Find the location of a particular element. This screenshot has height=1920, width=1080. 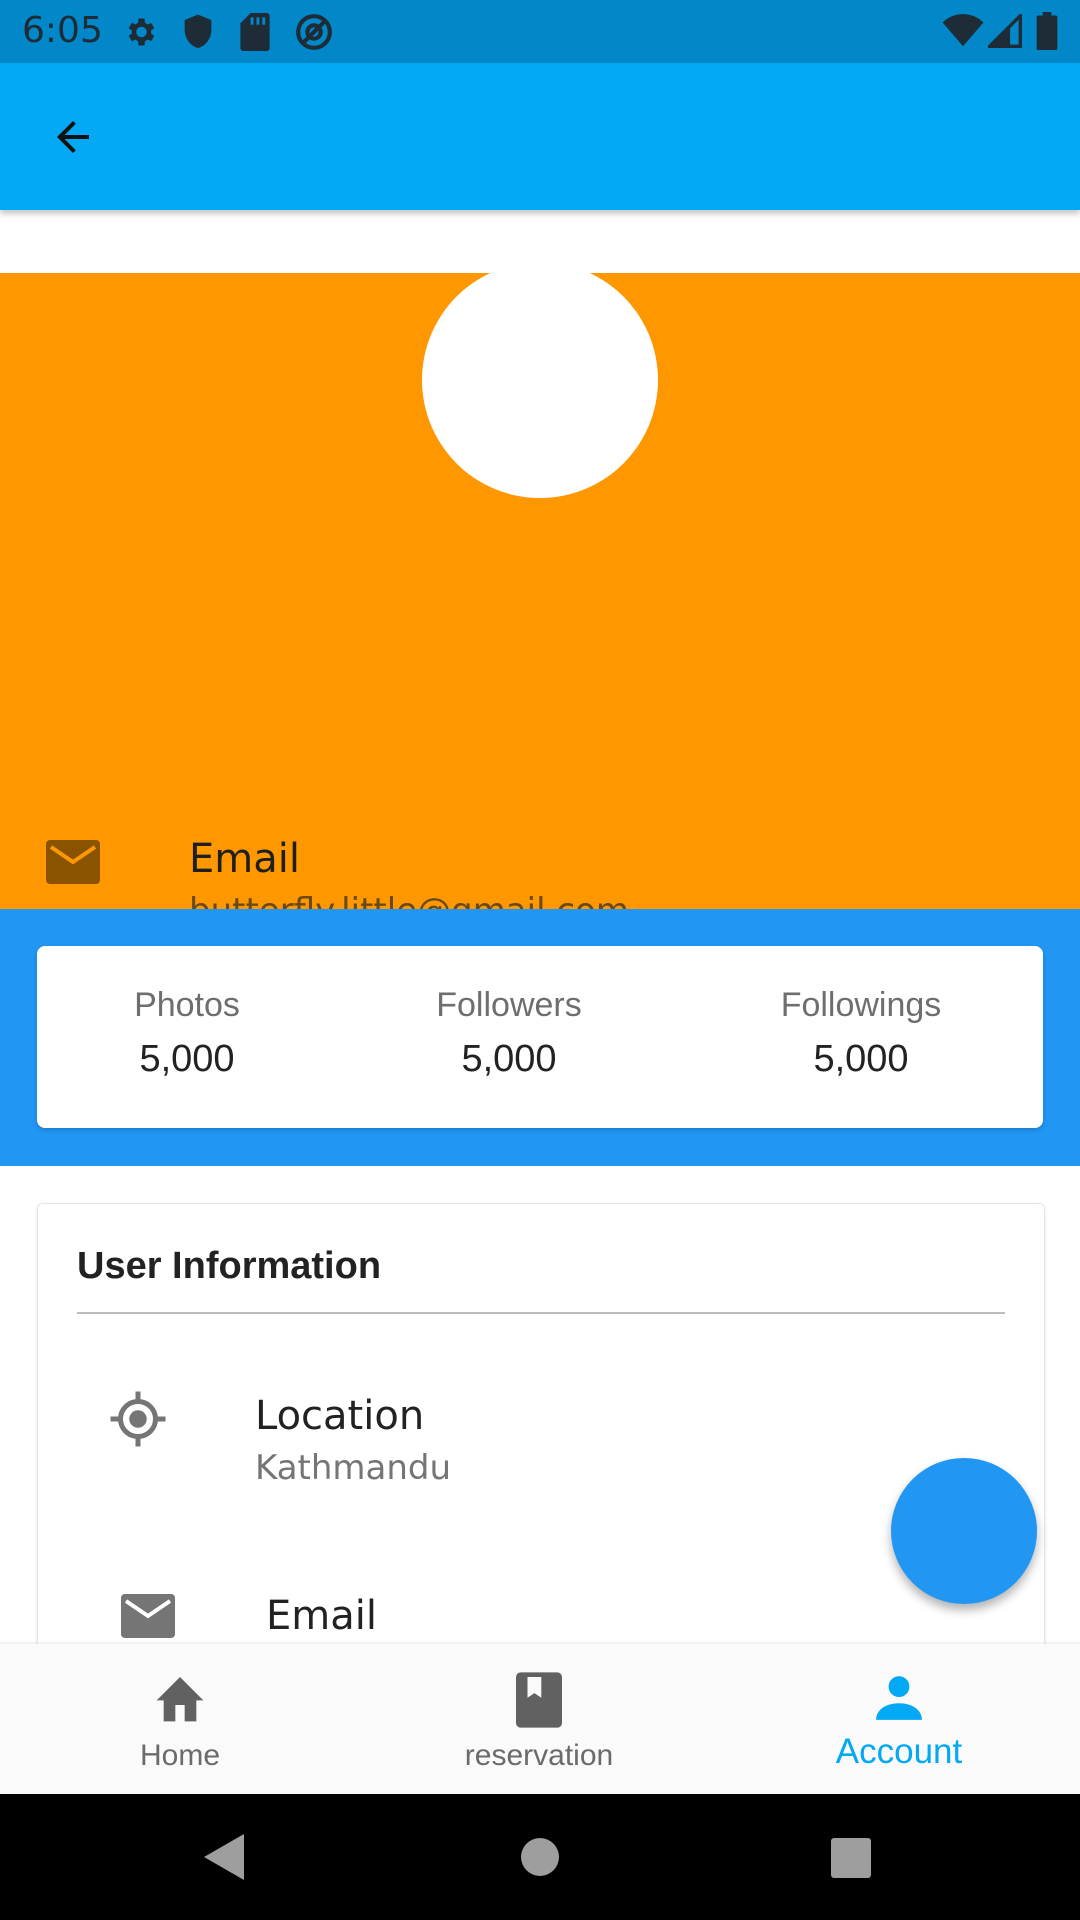

info-email-label: Email is located at coordinates (321, 1616).